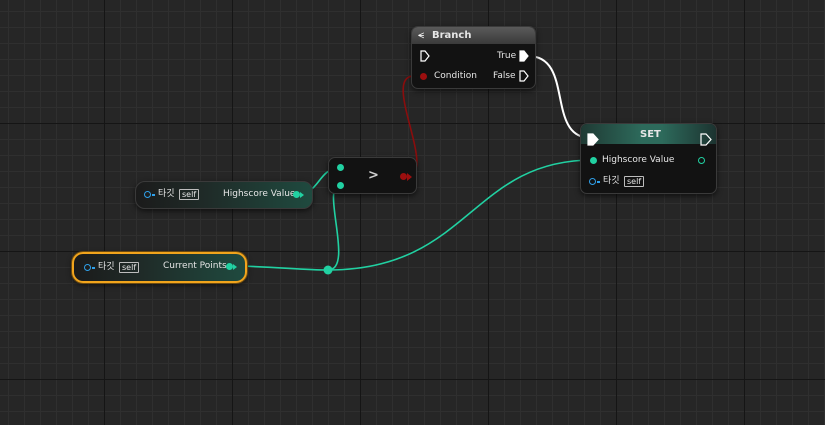 Image resolution: width=825 pixels, height=425 pixels. Describe the element at coordinates (189, 194) in the screenshot. I see `highscore-getter-self-field: self` at that location.